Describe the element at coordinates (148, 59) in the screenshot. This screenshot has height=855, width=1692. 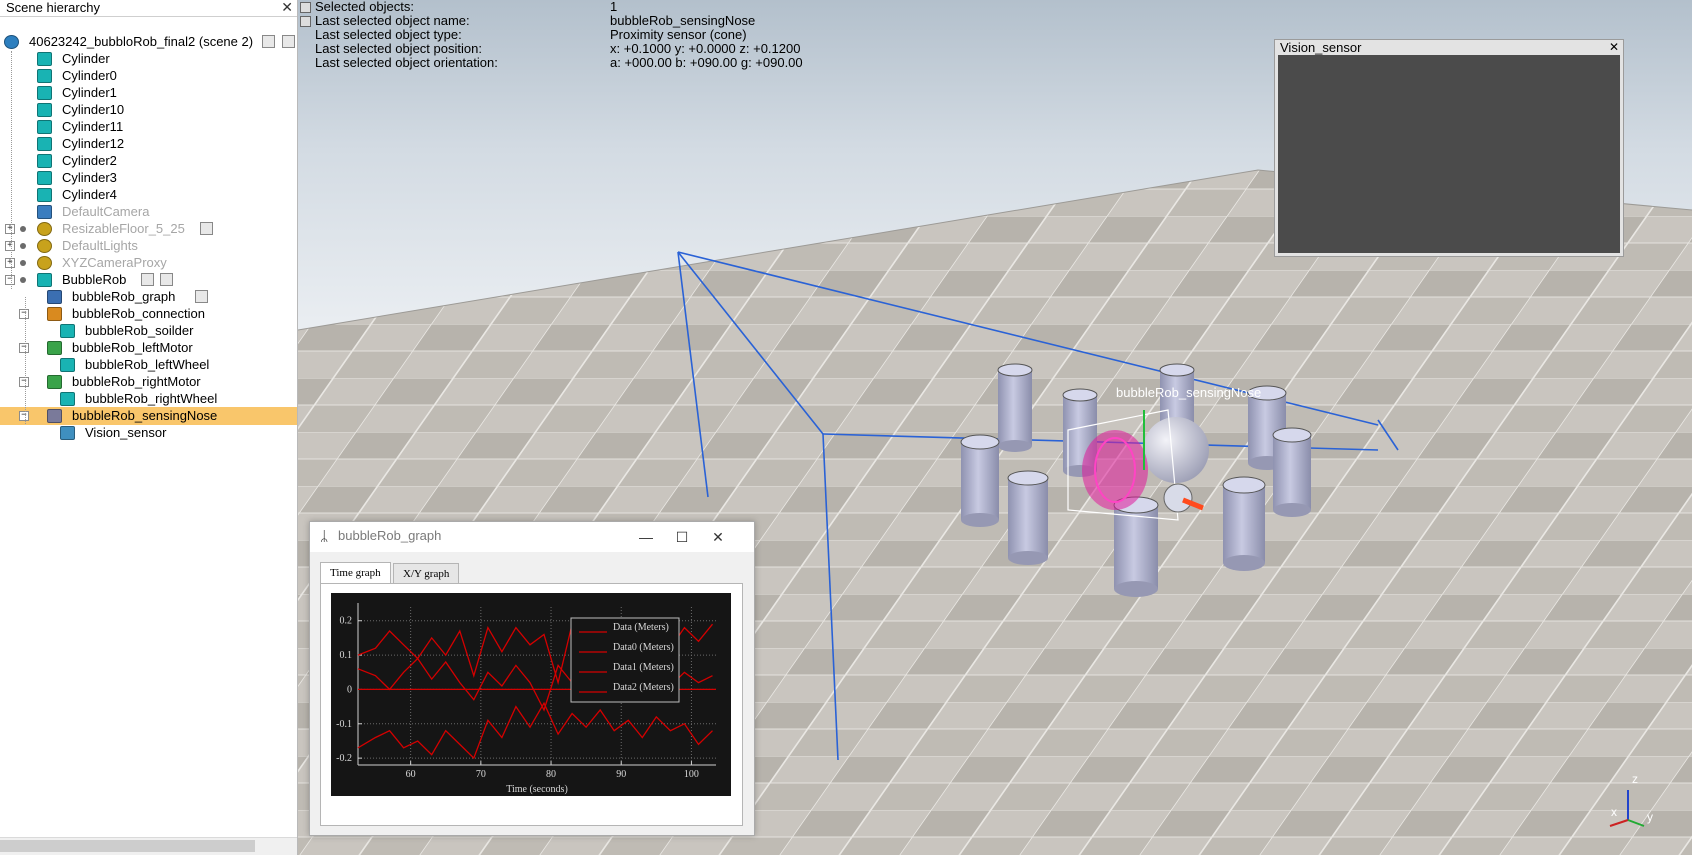
I see `tree-item: Cylinder` at that location.